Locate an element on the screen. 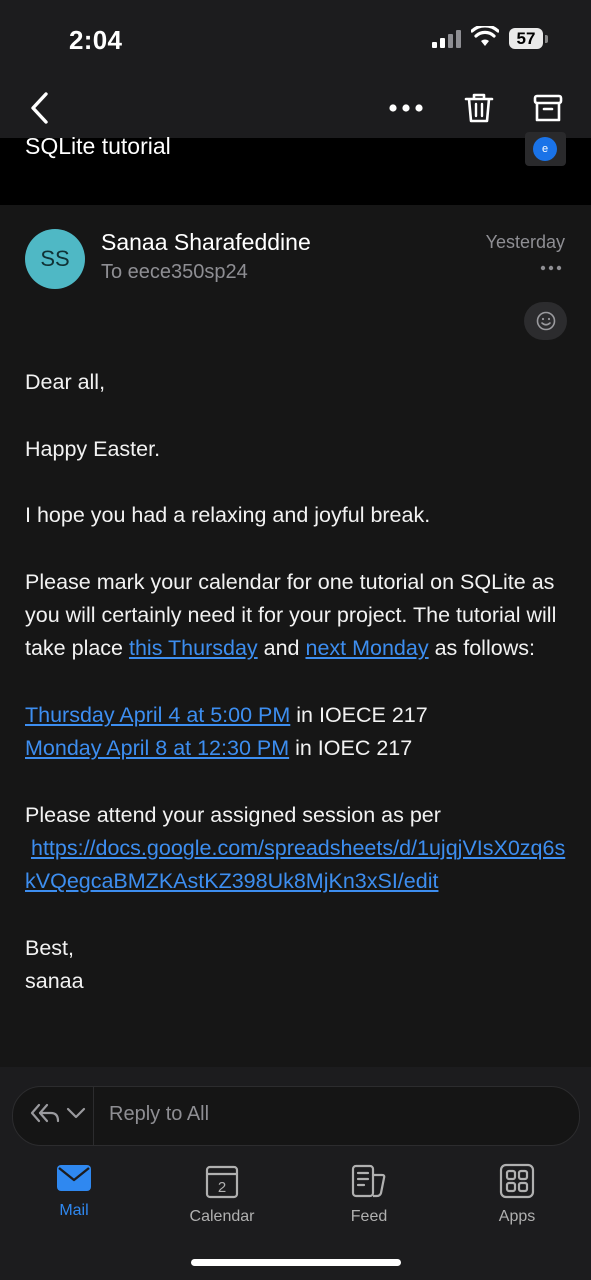  more-options-button is located at coordinates (406, 108).